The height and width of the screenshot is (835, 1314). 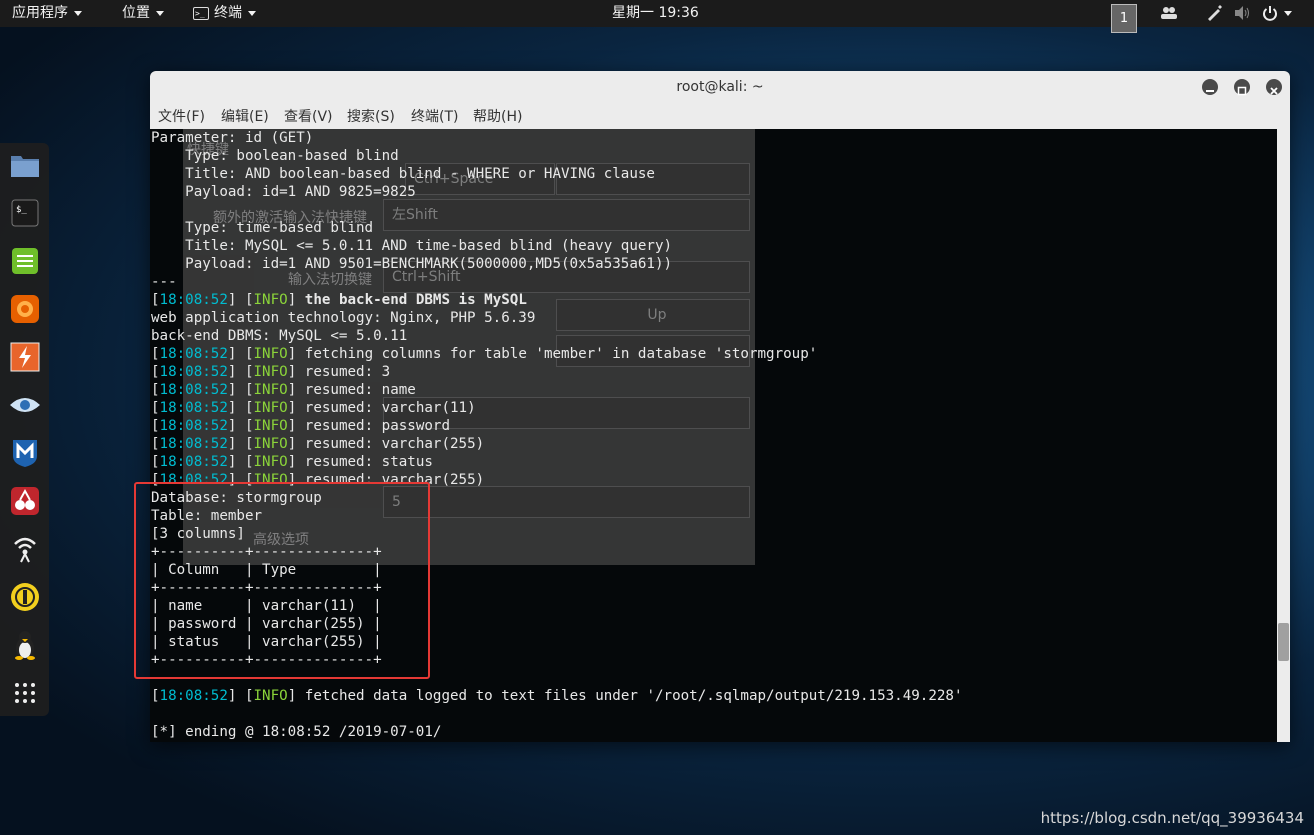 What do you see at coordinates (245, 116) in the screenshot?
I see `menu-edit: 编辑(E)` at bounding box center [245, 116].